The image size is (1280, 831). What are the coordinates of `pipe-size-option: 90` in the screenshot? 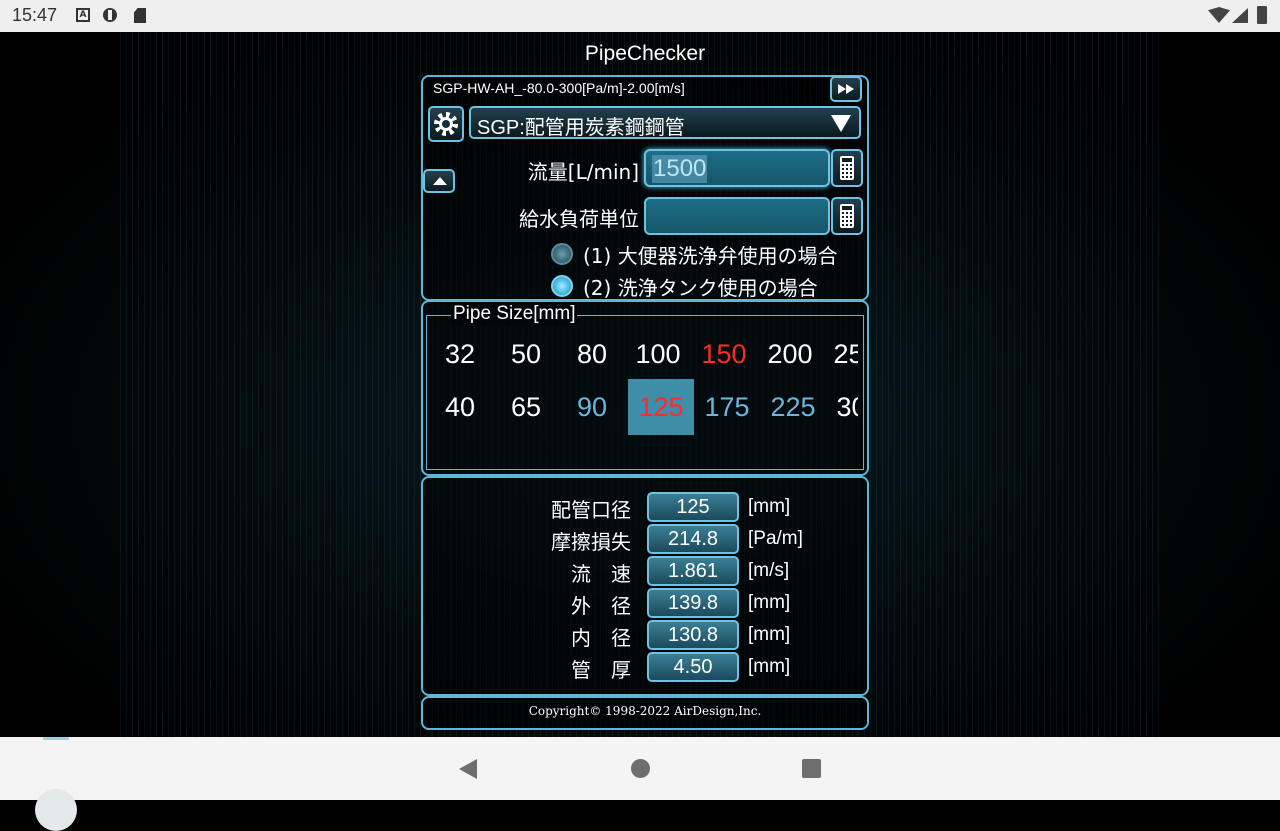 It's located at (592, 407).